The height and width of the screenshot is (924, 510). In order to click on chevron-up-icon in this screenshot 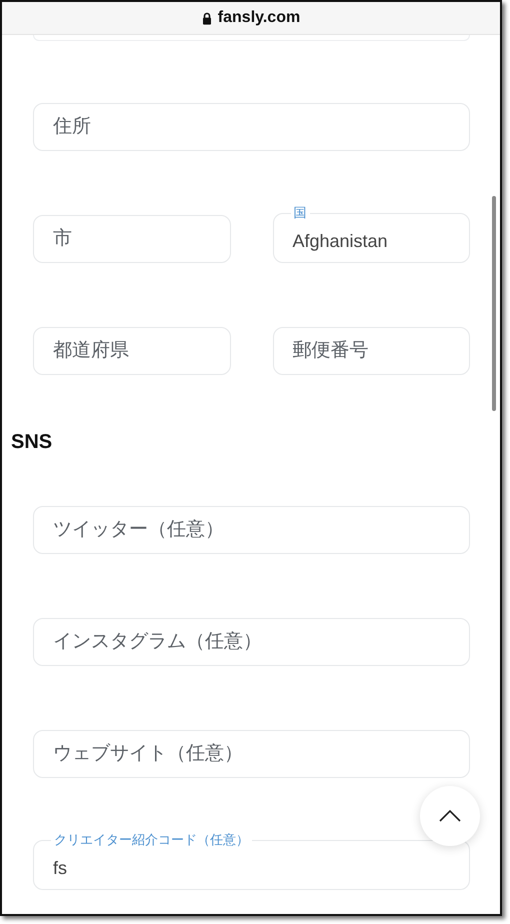, I will do `click(450, 816)`.